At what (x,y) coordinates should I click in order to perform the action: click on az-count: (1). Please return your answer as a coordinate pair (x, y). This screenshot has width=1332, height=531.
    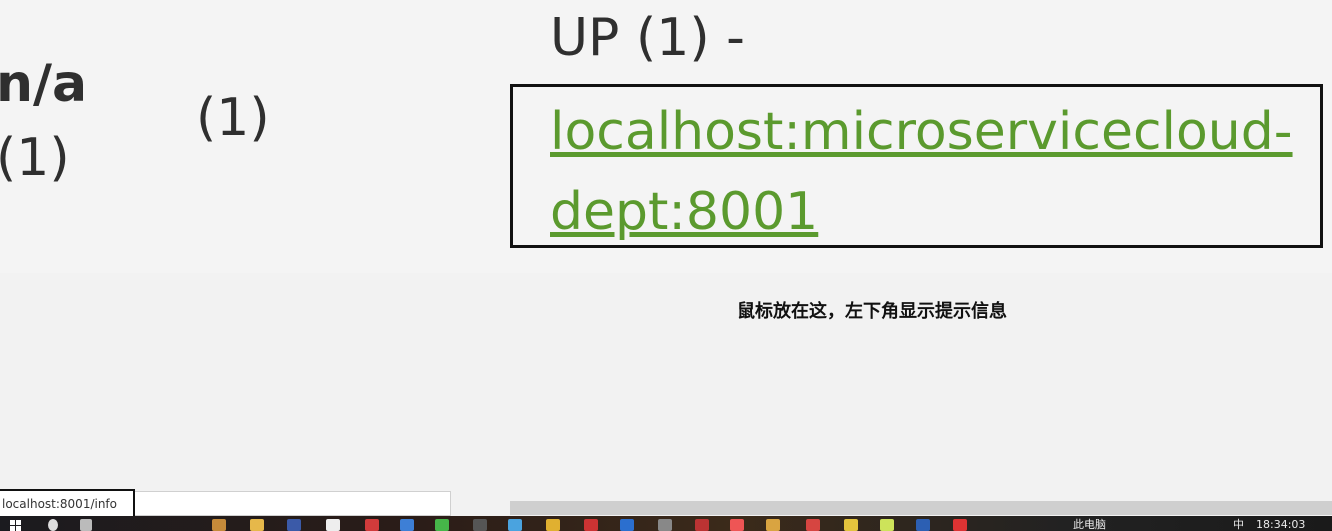
    Looking at the image, I should click on (35, 158).